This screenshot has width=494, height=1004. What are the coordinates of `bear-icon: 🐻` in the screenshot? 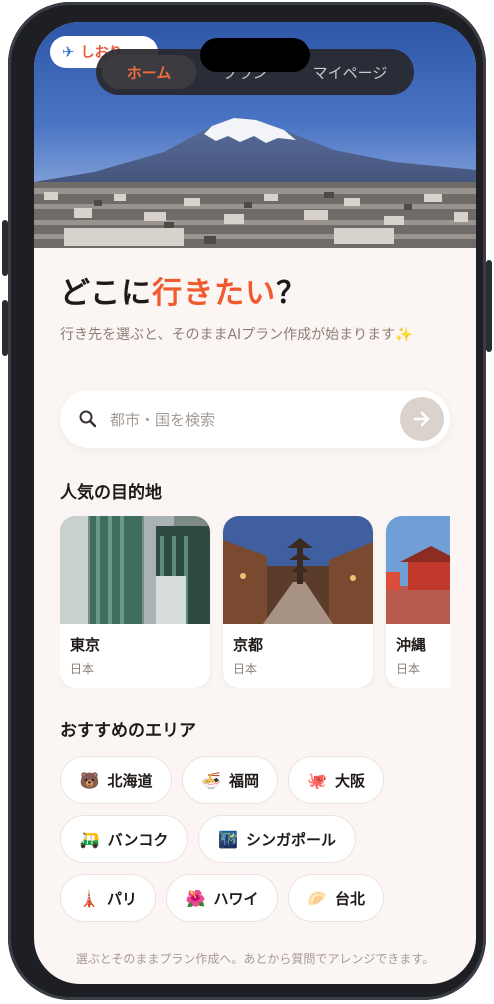 It's located at (89, 780).